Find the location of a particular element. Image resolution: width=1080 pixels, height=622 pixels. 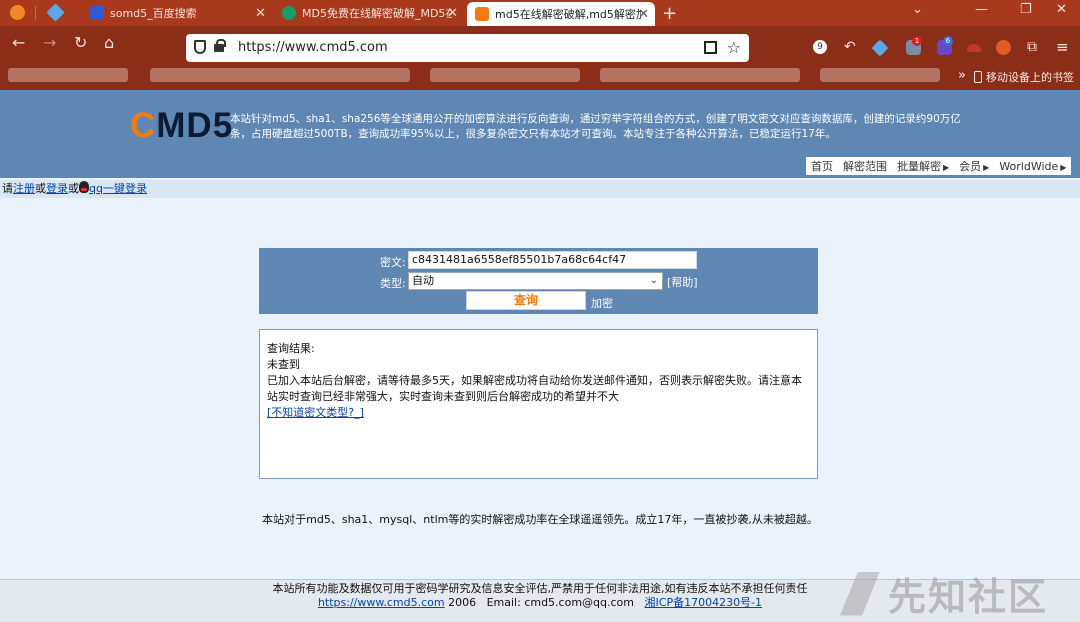

chevron-right-icon: » is located at coordinates (962, 75).